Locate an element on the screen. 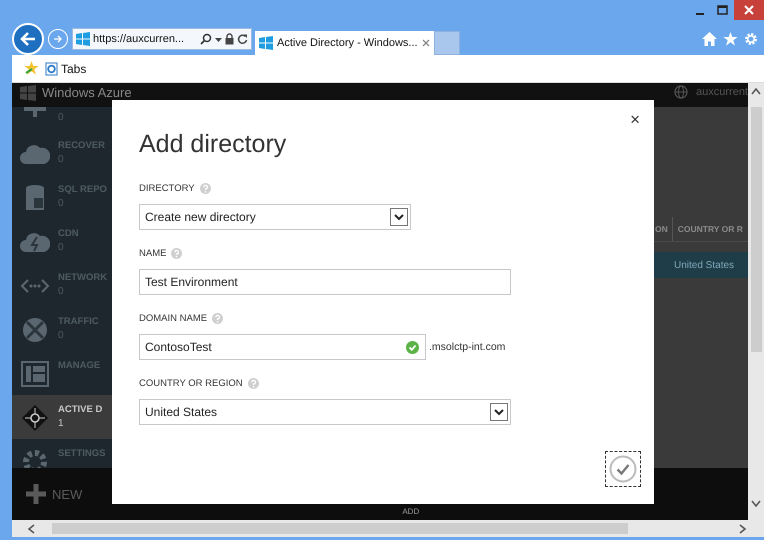  page-icon is located at coordinates (51, 69).